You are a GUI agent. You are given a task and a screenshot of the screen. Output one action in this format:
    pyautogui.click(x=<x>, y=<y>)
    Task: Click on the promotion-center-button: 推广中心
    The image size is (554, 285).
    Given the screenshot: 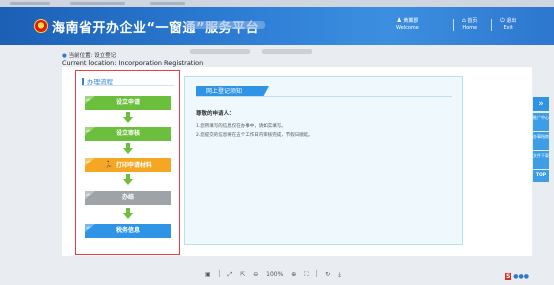 What is the action you would take?
    pyautogui.click(x=541, y=122)
    